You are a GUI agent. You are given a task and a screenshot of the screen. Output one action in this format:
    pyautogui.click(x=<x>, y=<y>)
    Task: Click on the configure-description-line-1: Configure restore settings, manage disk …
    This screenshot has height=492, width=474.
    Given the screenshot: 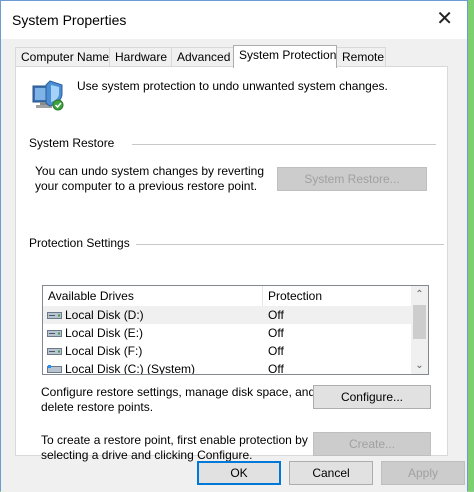 What is the action you would take?
    pyautogui.click(x=178, y=392)
    